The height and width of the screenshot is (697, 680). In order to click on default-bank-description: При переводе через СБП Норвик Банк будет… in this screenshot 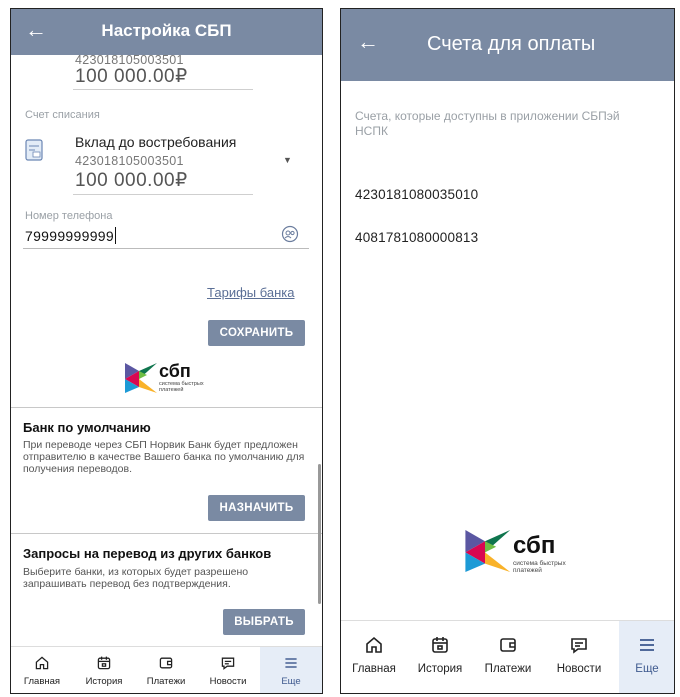, I will do `click(164, 457)`.